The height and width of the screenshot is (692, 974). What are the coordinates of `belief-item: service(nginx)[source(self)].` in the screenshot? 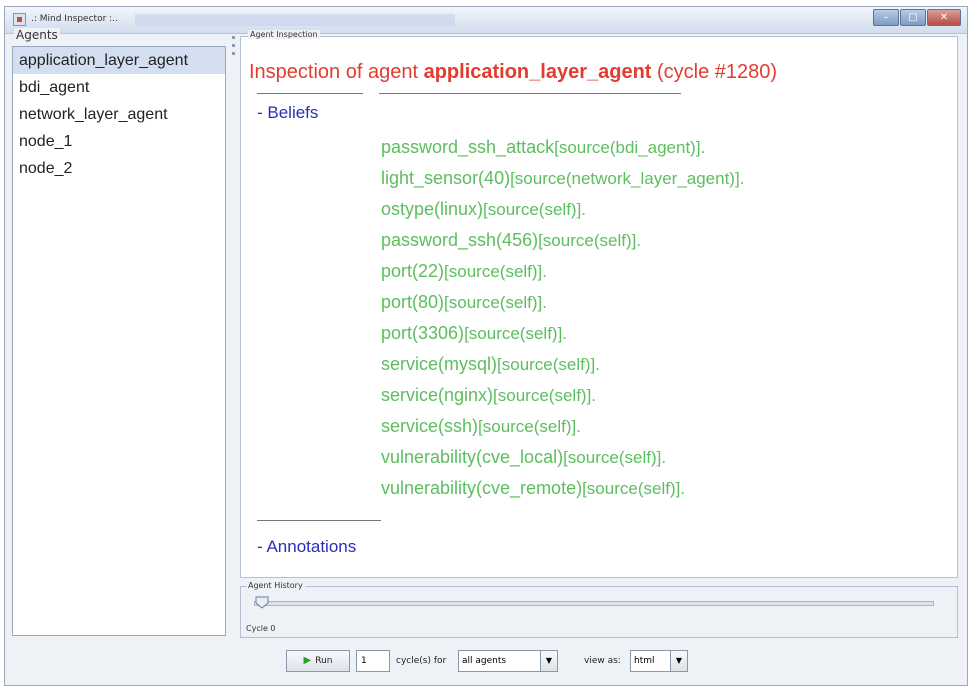 It's located at (488, 395).